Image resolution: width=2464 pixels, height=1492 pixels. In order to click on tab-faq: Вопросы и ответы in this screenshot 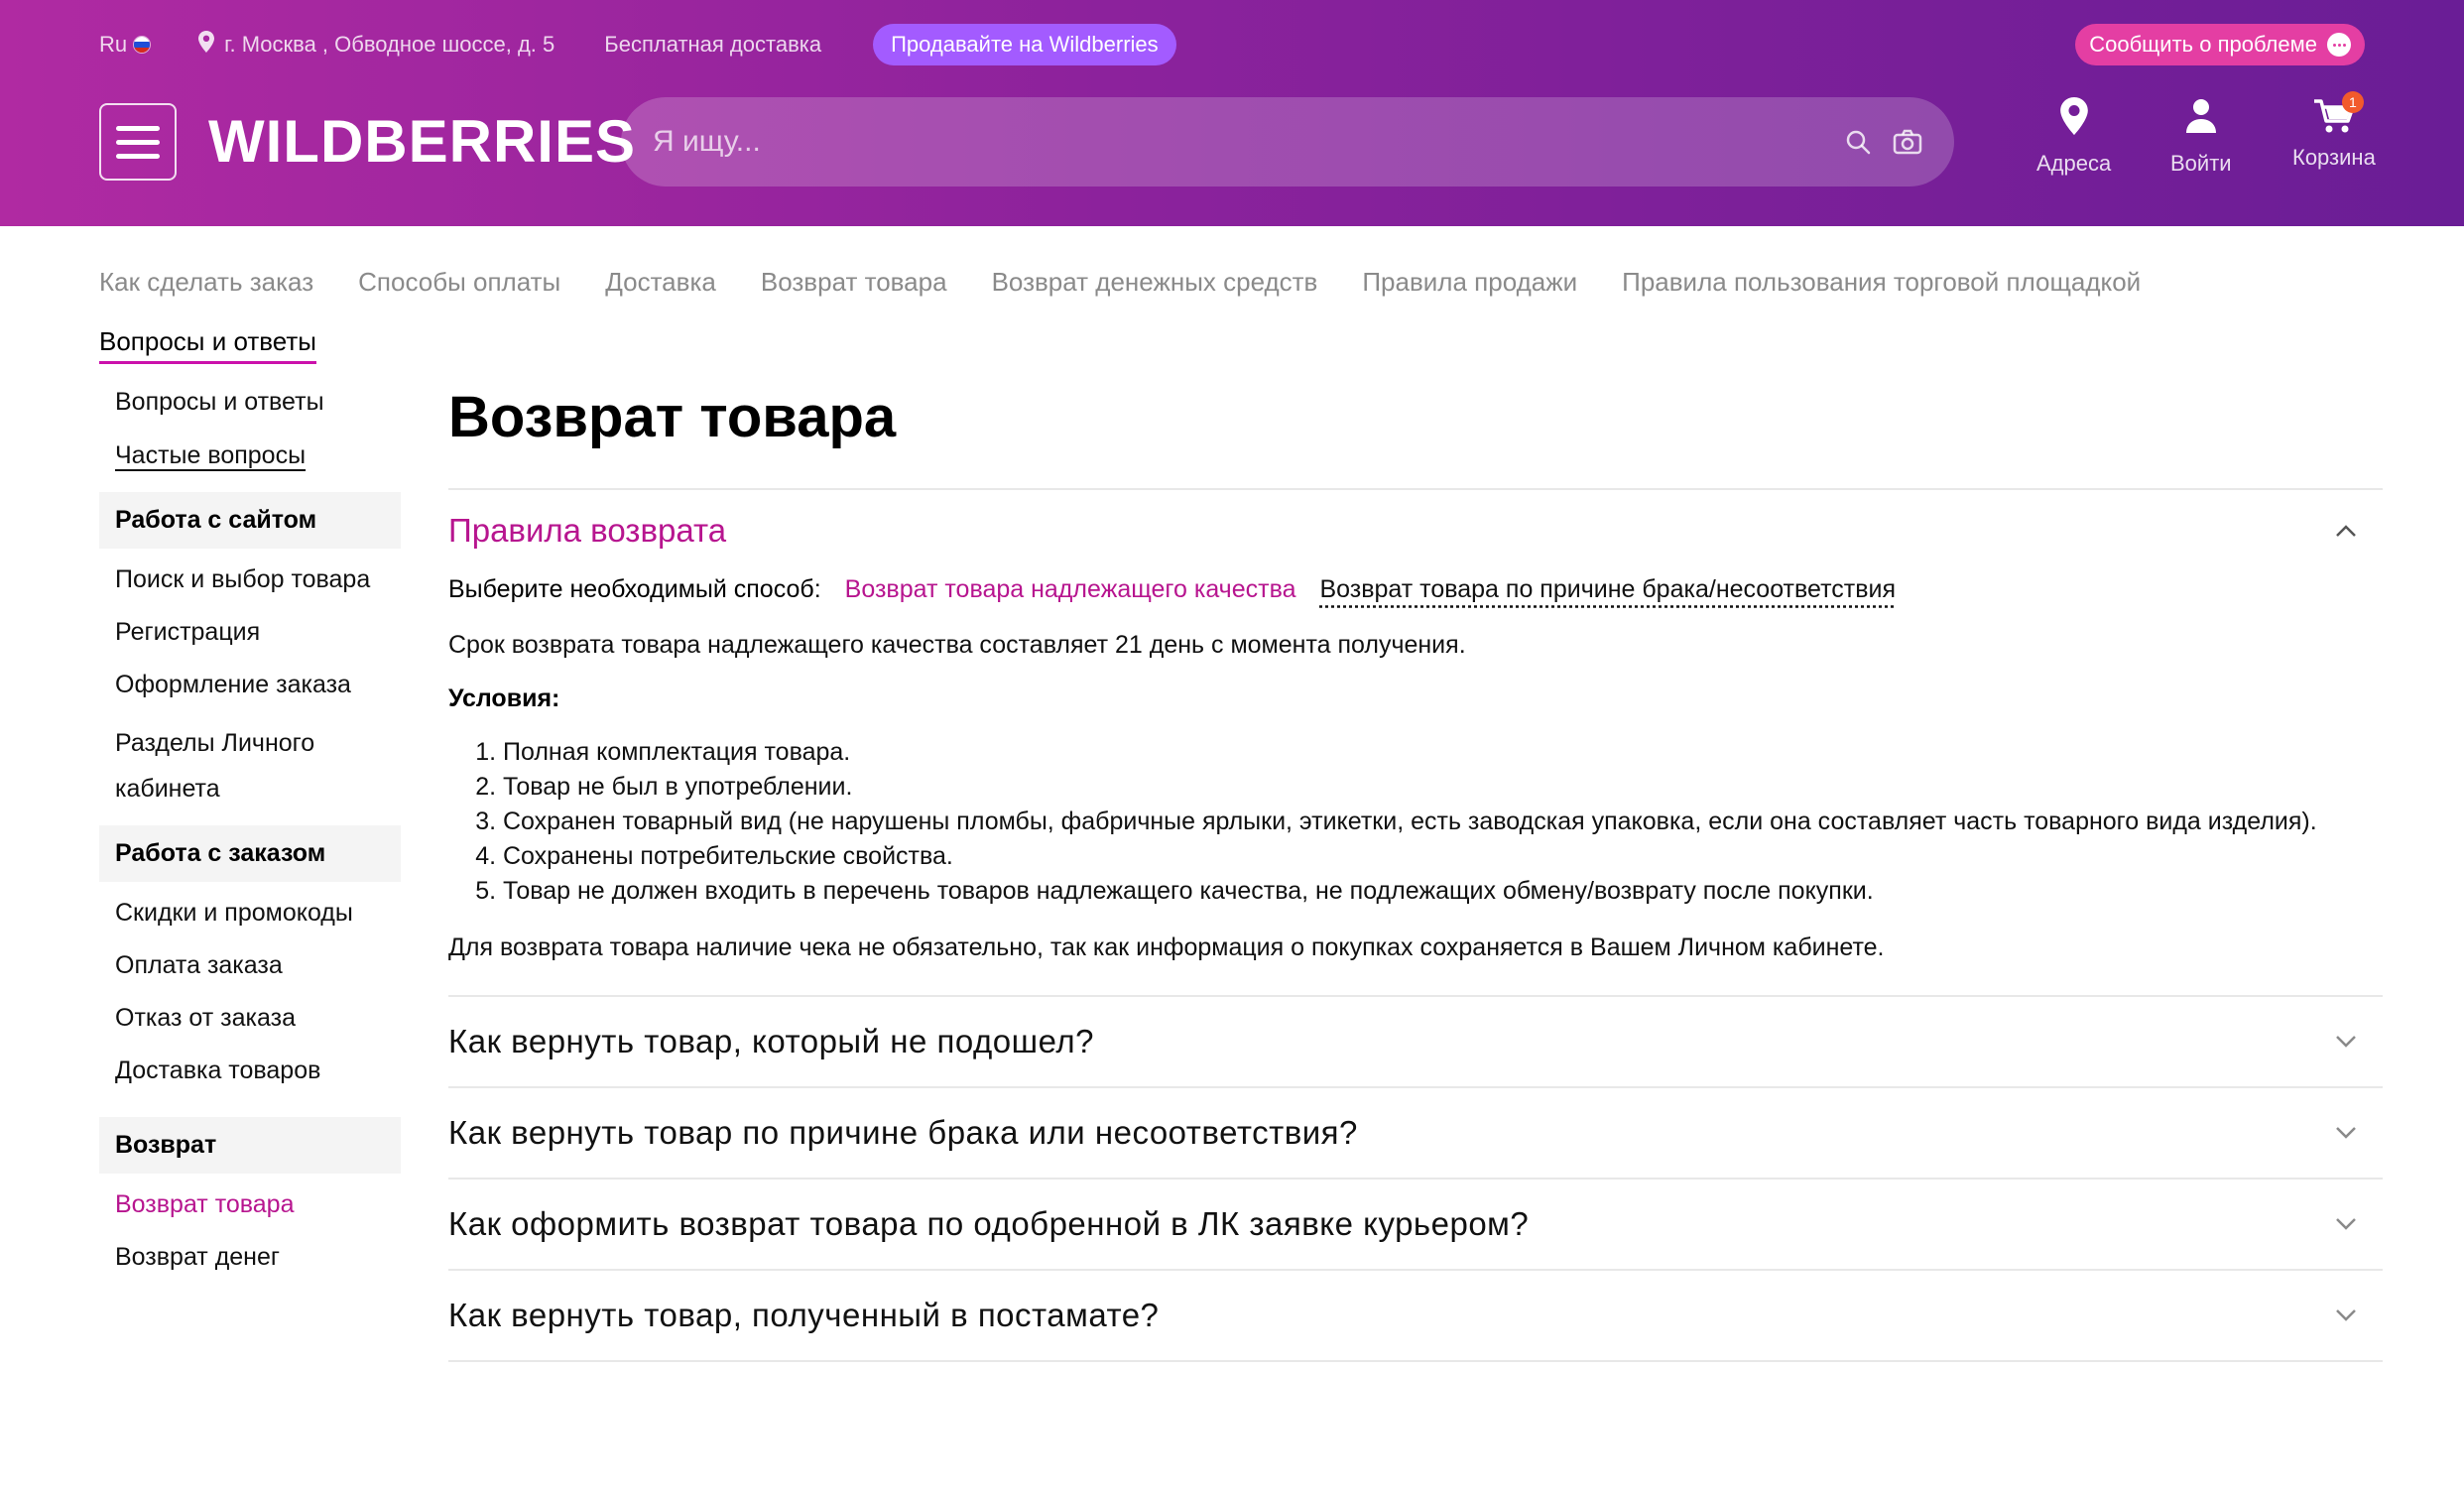, I will do `click(207, 342)`.